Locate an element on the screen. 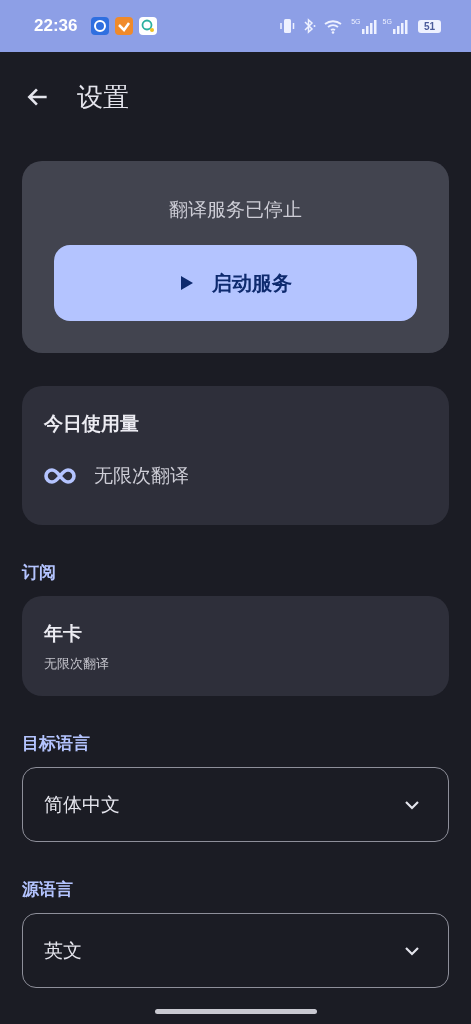 Image resolution: width=471 pixels, height=1024 pixels. section-label: 订阅 is located at coordinates (39, 572).